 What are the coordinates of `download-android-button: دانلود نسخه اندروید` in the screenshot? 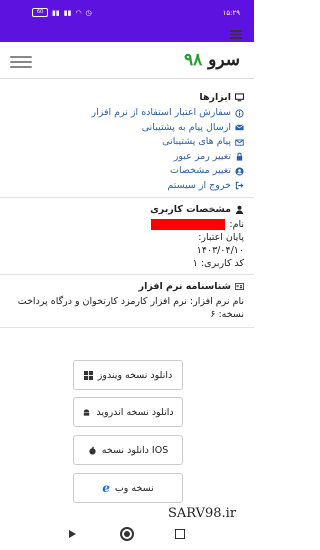 It's located at (128, 412).